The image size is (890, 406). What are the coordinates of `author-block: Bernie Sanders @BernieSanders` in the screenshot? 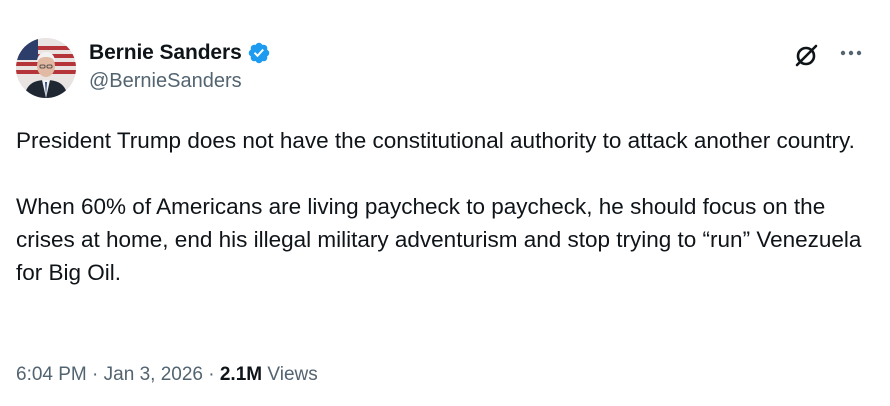 It's located at (180, 66).